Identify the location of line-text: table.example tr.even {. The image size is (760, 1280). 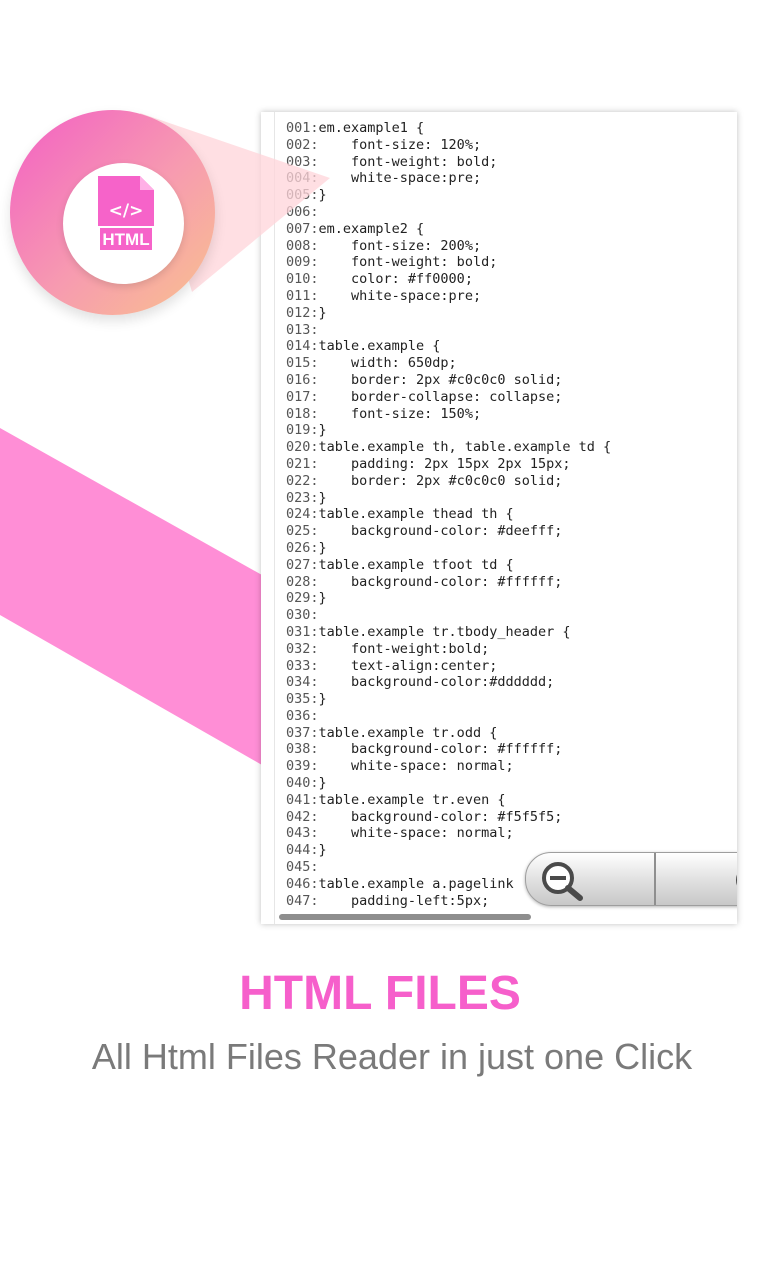
(412, 799).